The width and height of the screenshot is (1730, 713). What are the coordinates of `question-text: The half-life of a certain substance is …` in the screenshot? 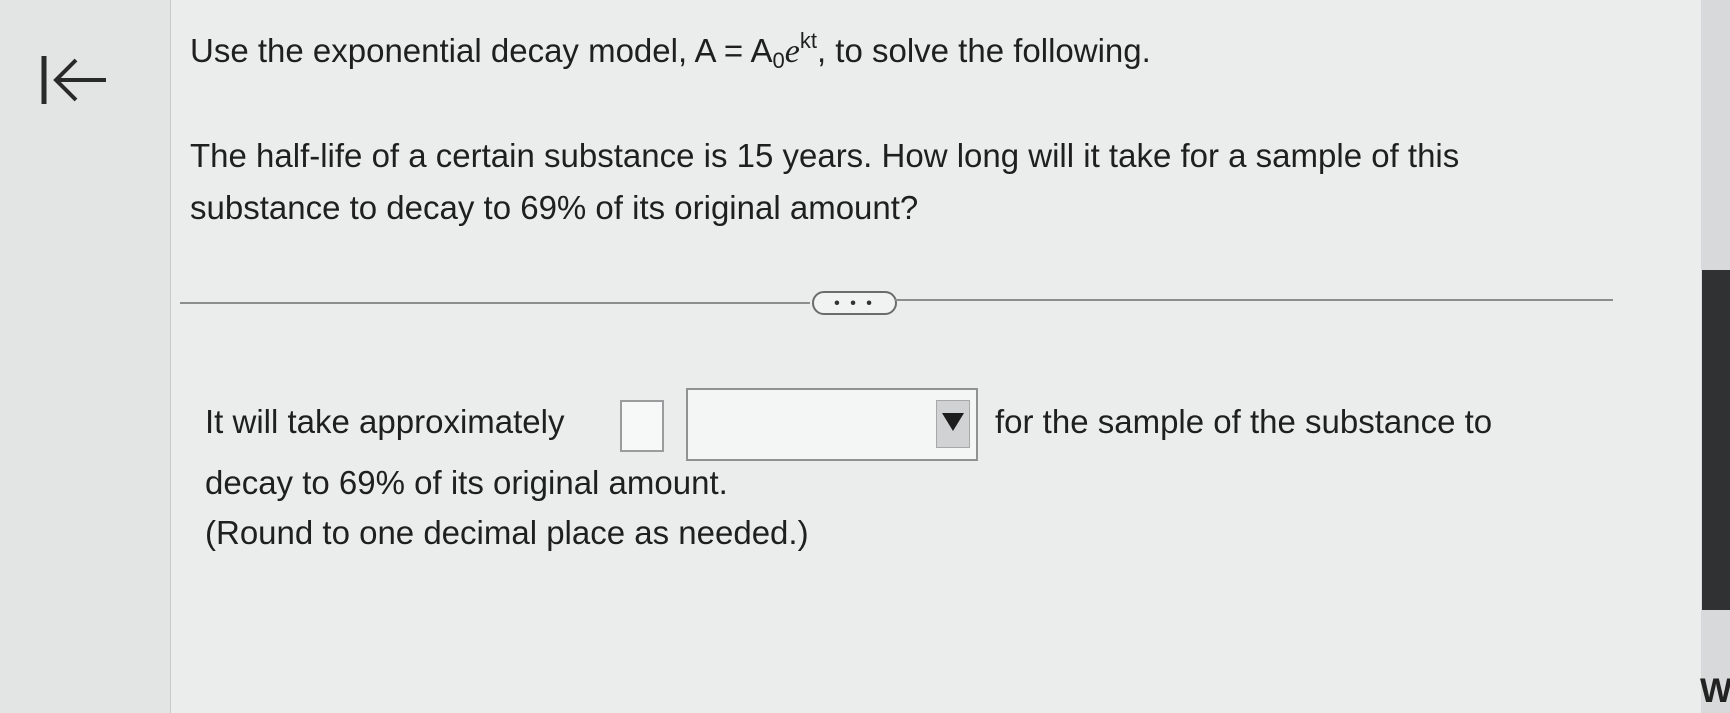 It's located at (825, 181).